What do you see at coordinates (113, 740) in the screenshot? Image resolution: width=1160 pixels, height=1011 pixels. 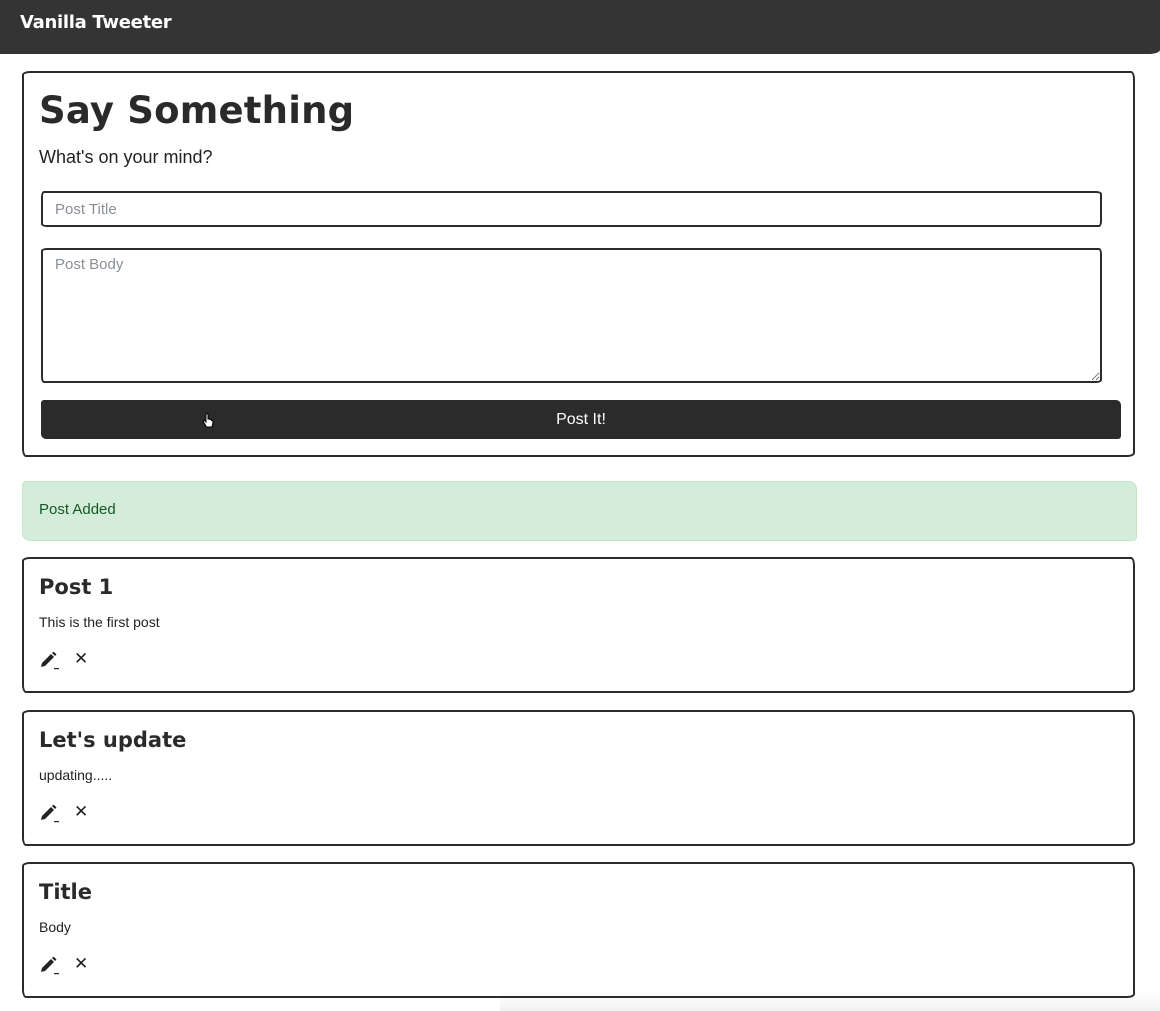 I see `post-title: Let's update` at bounding box center [113, 740].